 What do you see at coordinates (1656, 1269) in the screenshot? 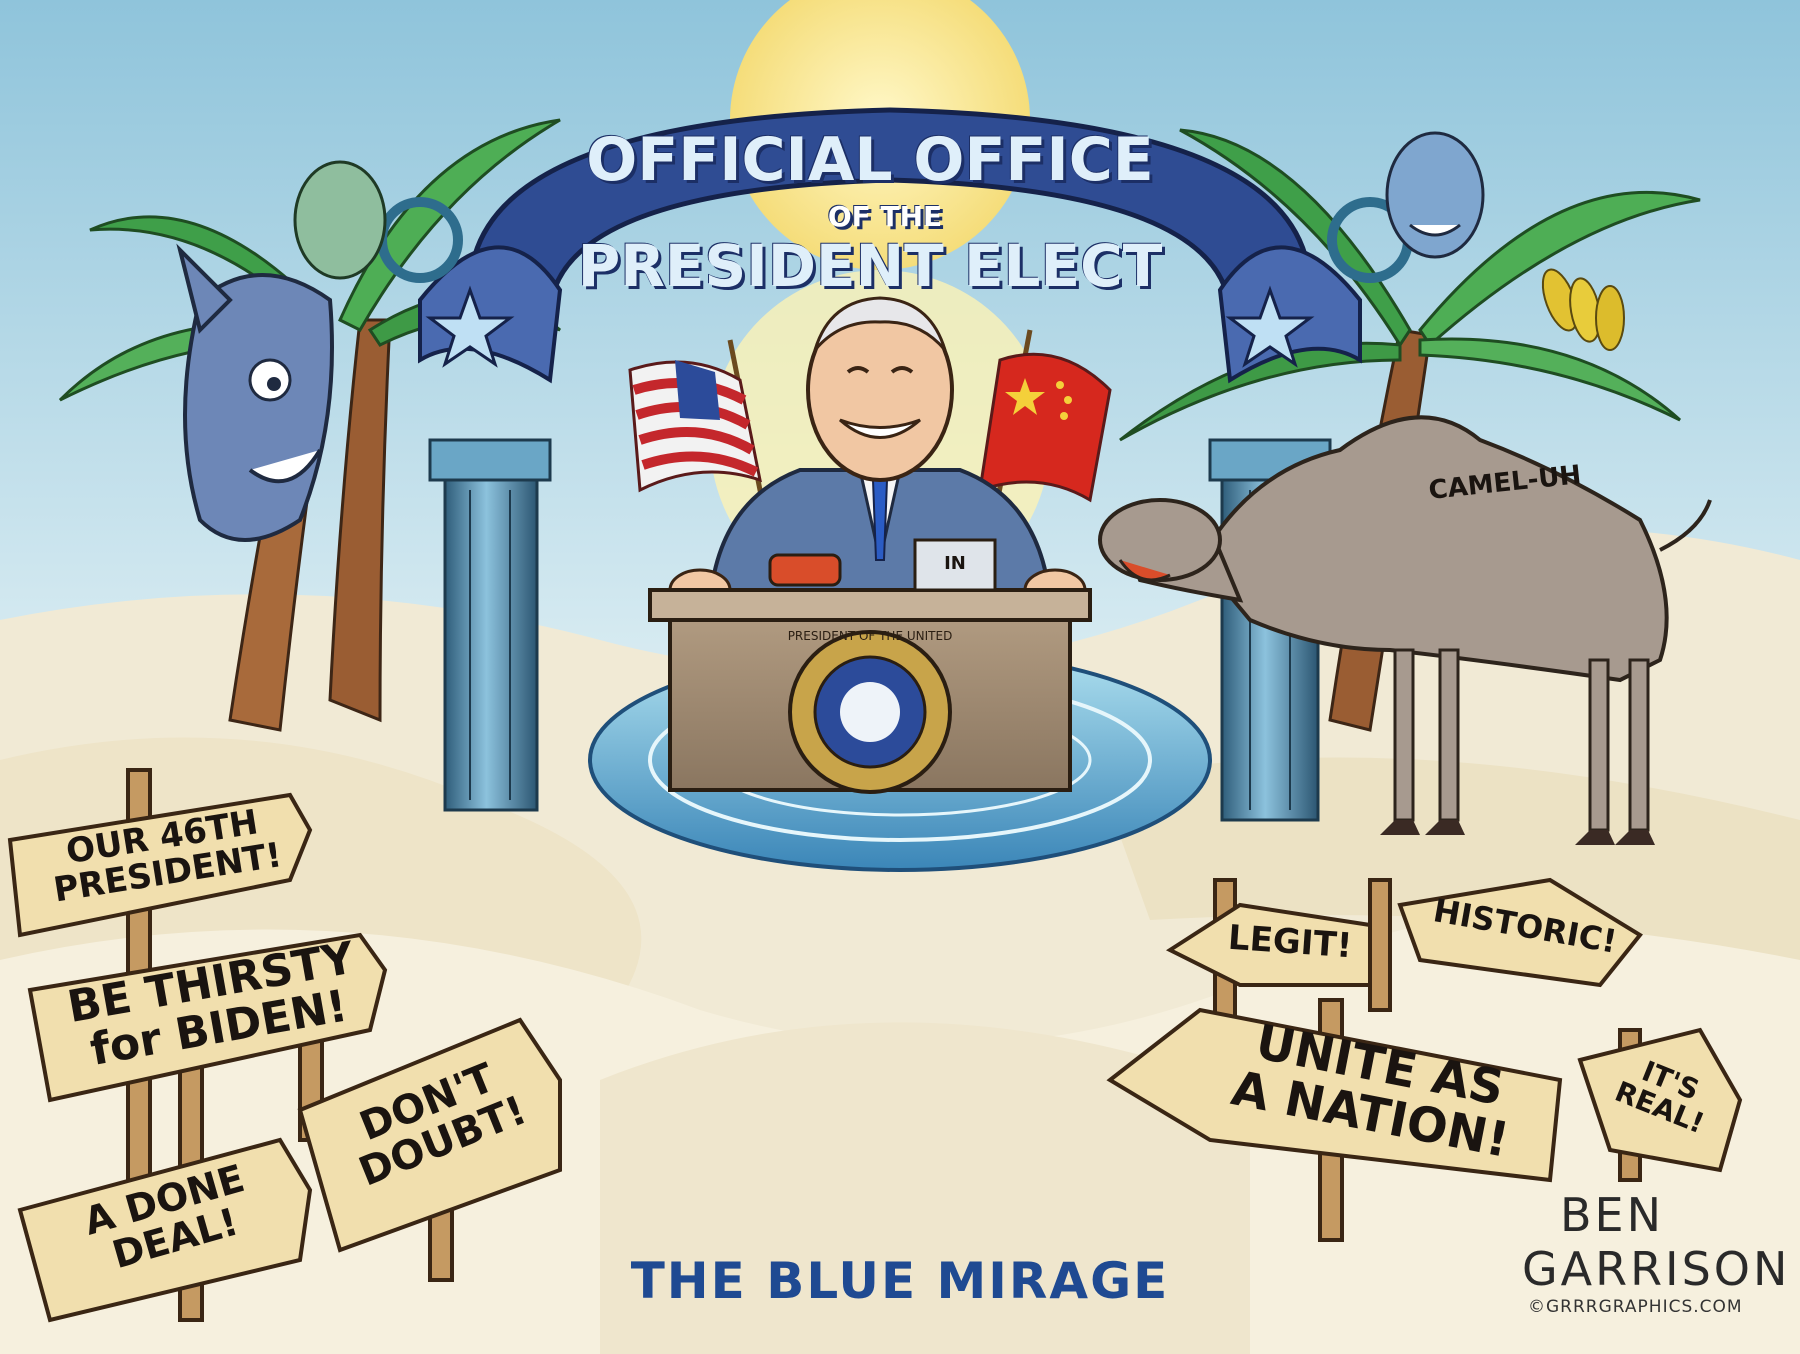
I see `signature-last-name: GARRISON` at bounding box center [1656, 1269].